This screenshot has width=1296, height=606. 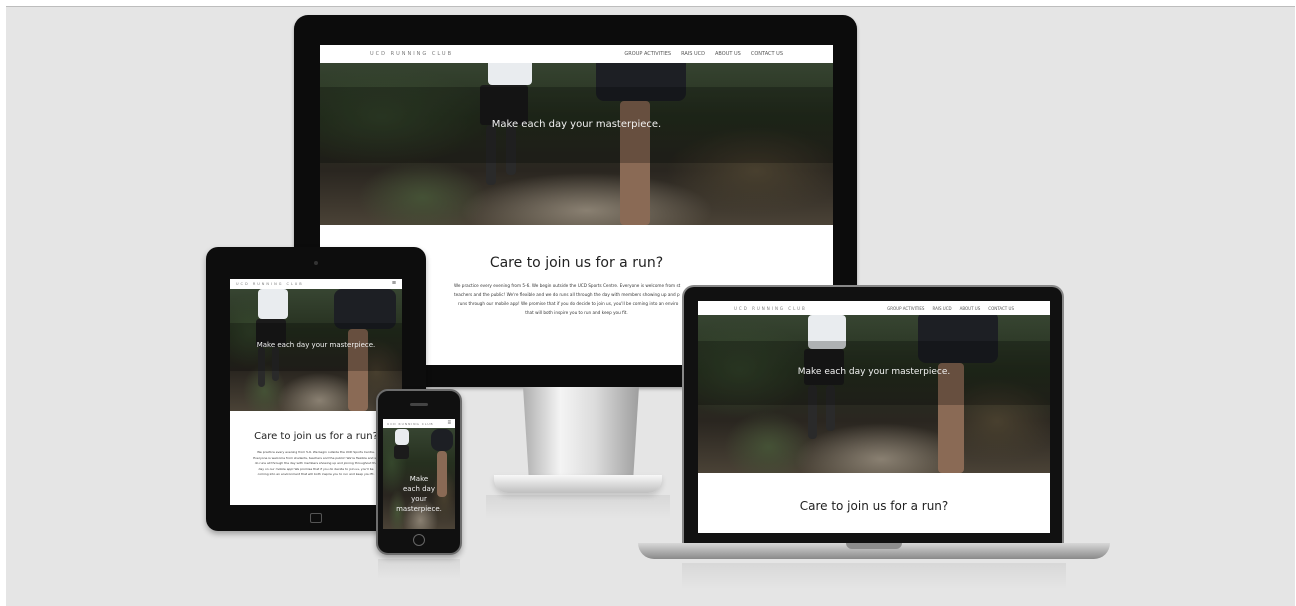 What do you see at coordinates (419, 540) in the screenshot?
I see `phone-home-button` at bounding box center [419, 540].